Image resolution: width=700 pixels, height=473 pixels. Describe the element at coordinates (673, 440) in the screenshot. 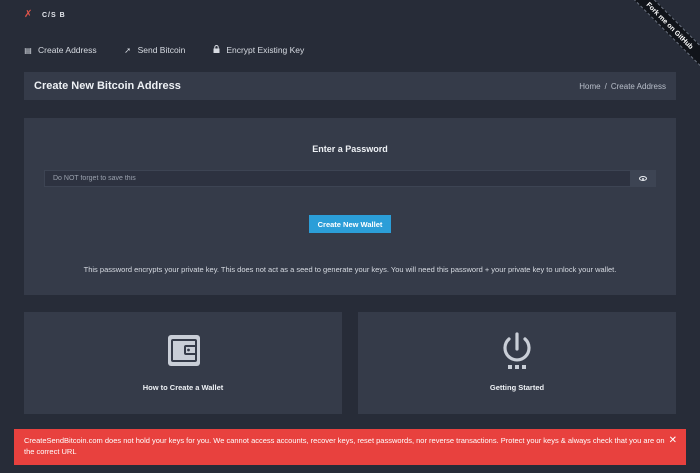

I see `close-icon: ✕` at that location.